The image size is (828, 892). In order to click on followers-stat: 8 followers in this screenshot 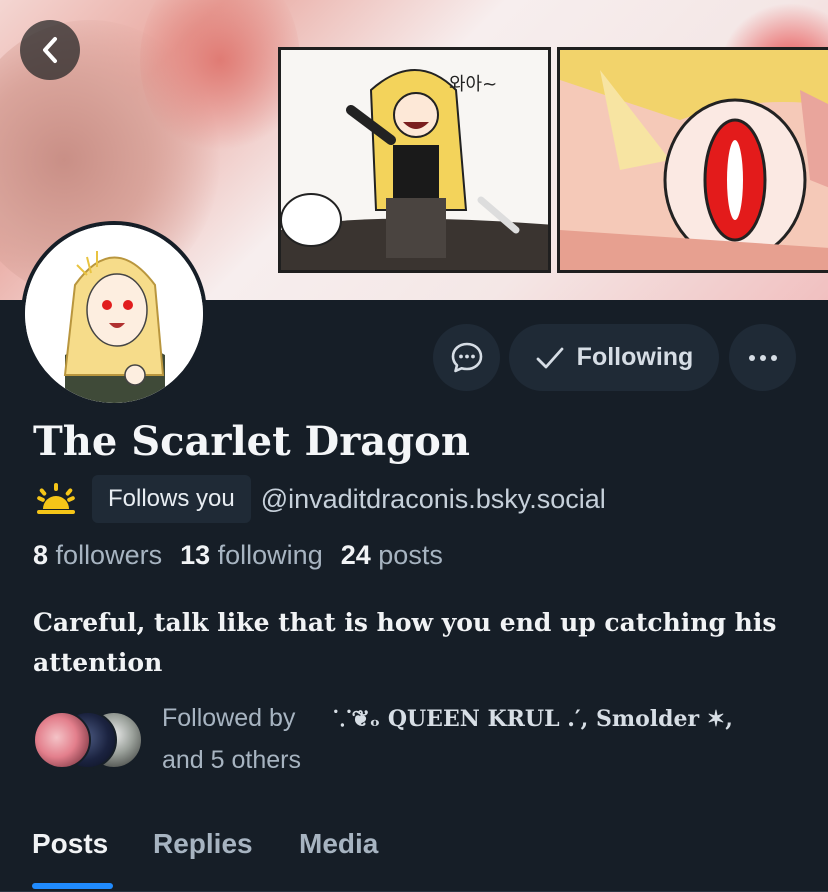, I will do `click(97, 555)`.